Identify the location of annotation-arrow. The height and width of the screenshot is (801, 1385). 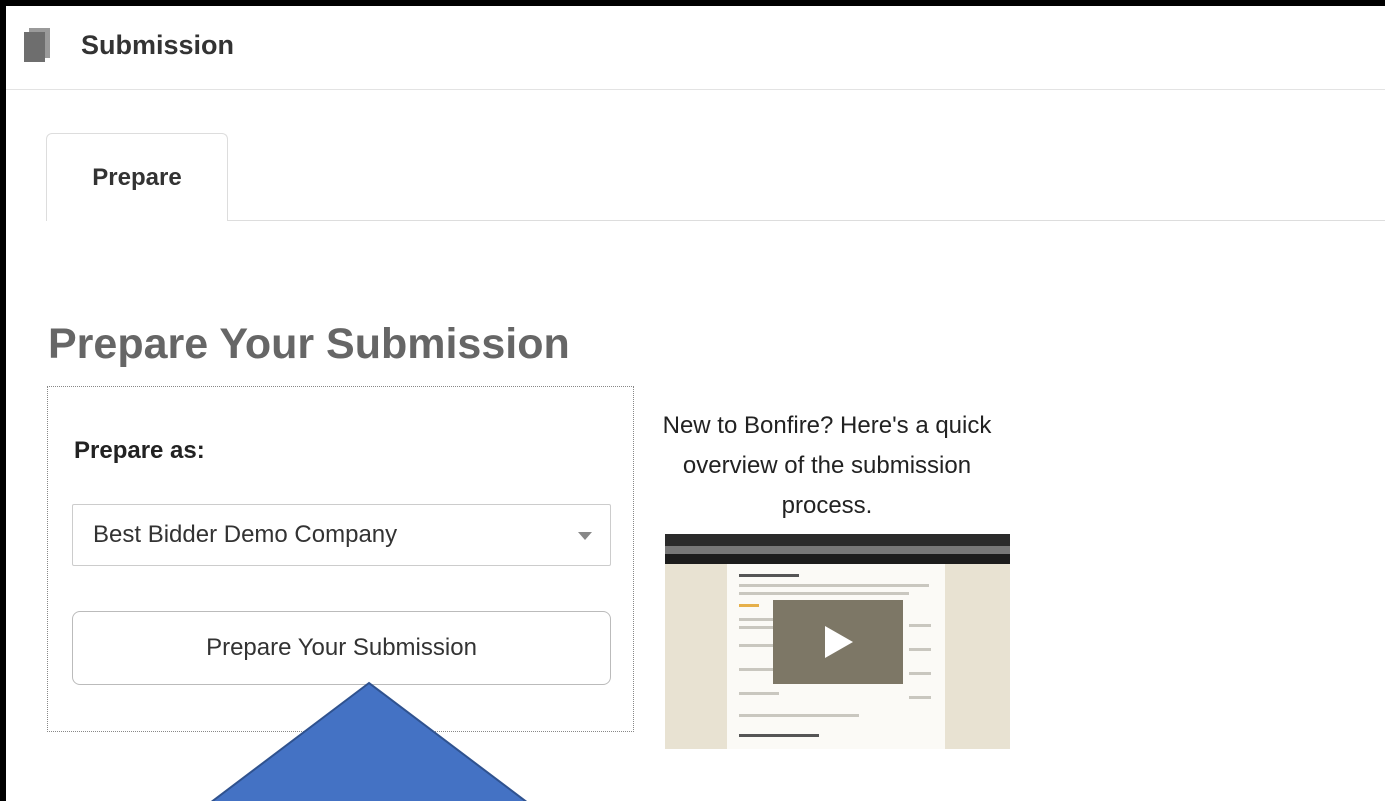
(369, 741).